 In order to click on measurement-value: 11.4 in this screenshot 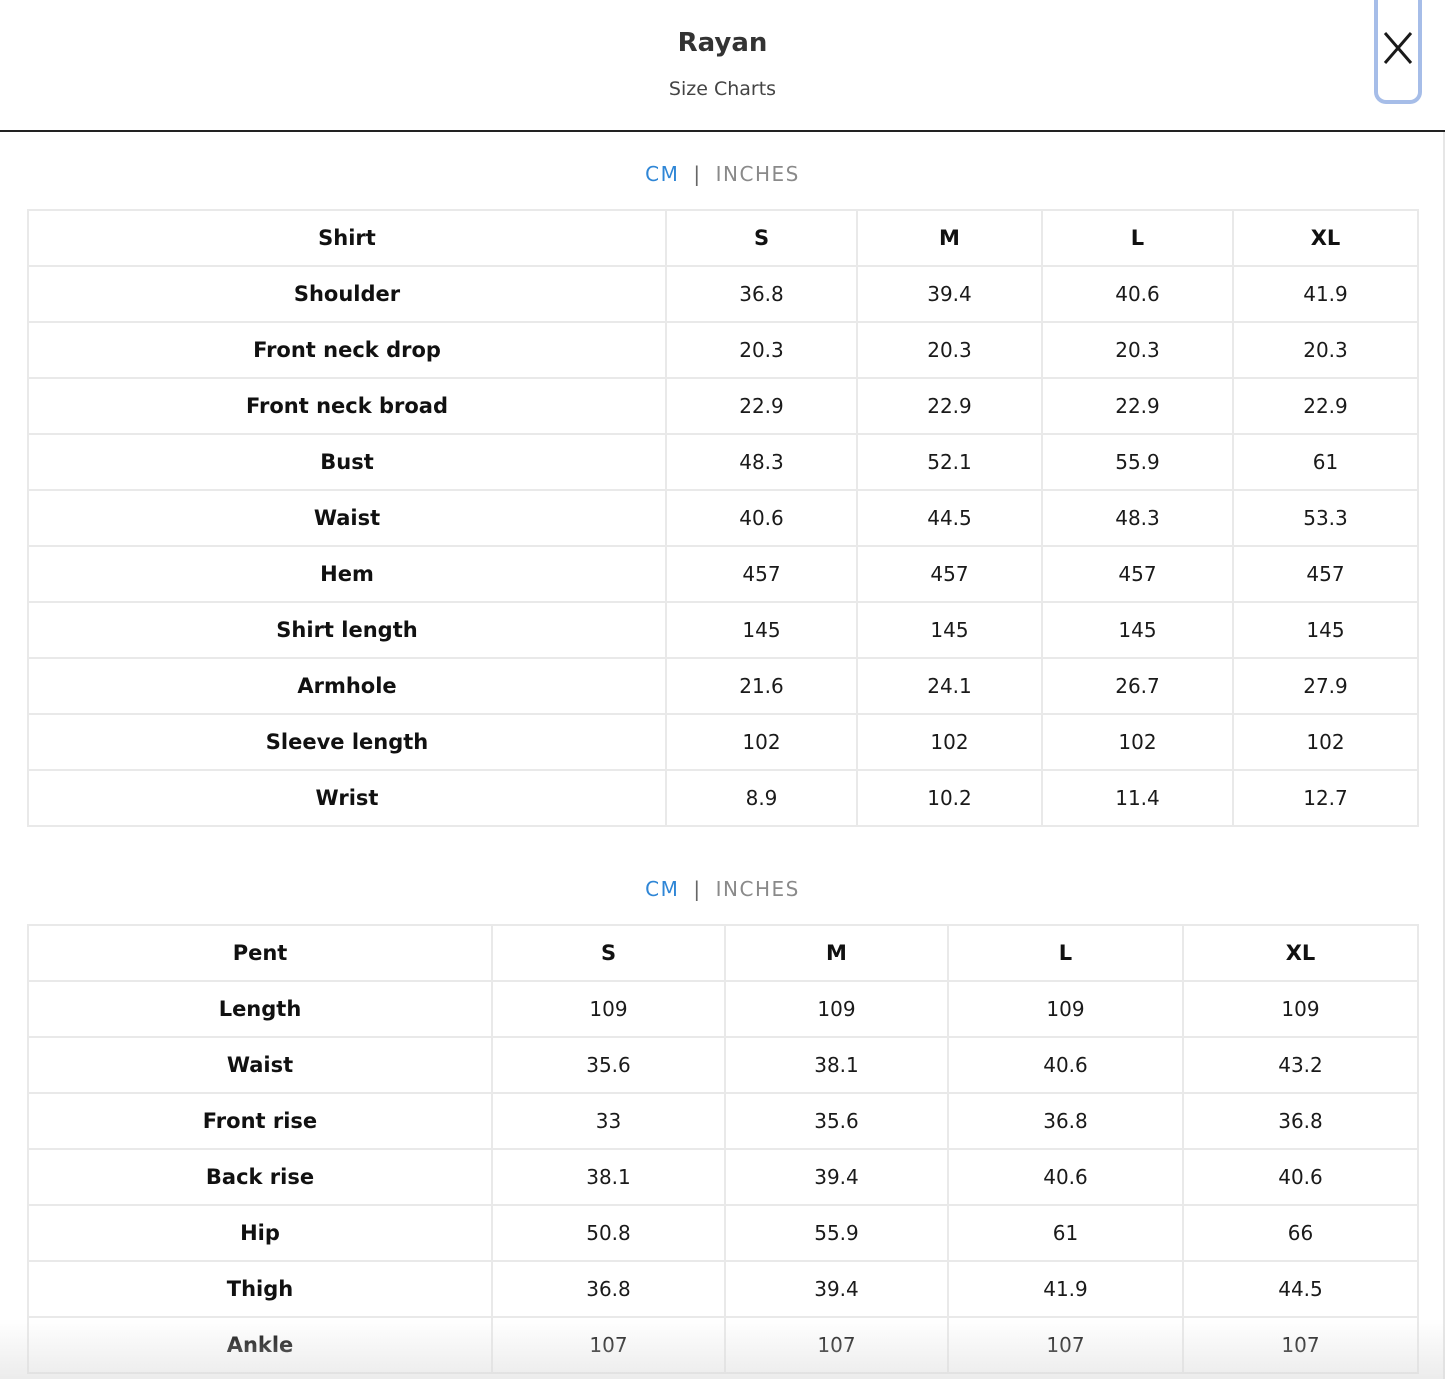, I will do `click(1137, 798)`.